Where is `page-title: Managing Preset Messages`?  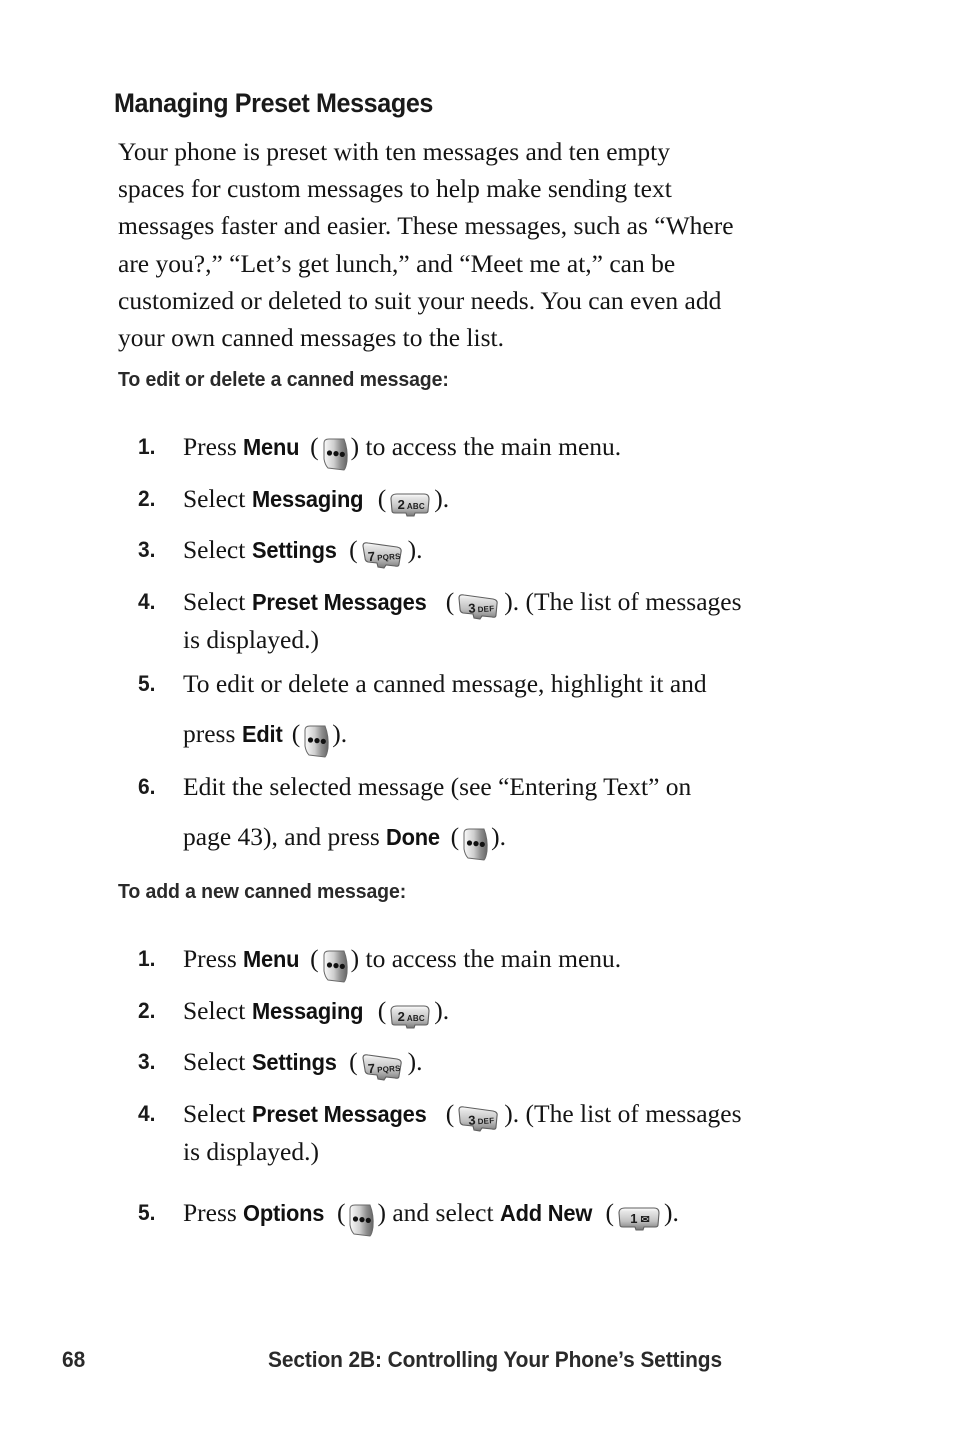 page-title: Managing Preset Messages is located at coordinates (274, 103).